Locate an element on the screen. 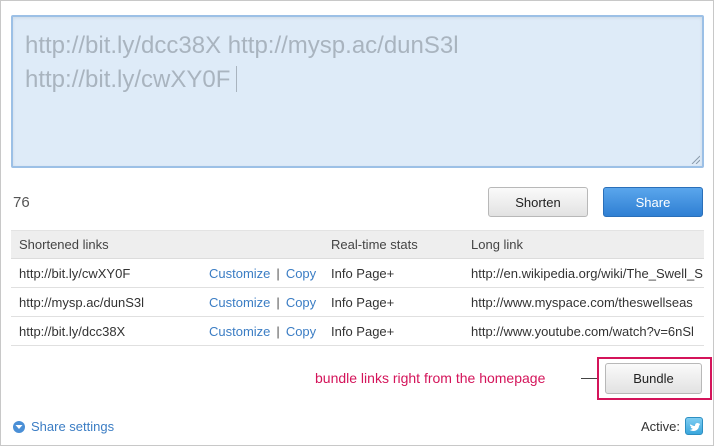 The image size is (714, 446). header-shortened-links: Shortened links is located at coordinates (106, 244).